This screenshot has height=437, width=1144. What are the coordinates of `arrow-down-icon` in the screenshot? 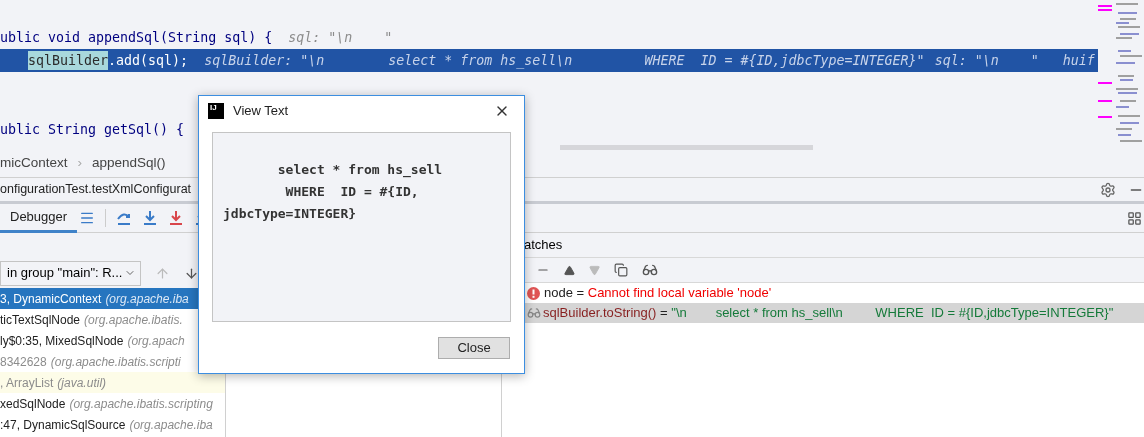 It's located at (191, 273).